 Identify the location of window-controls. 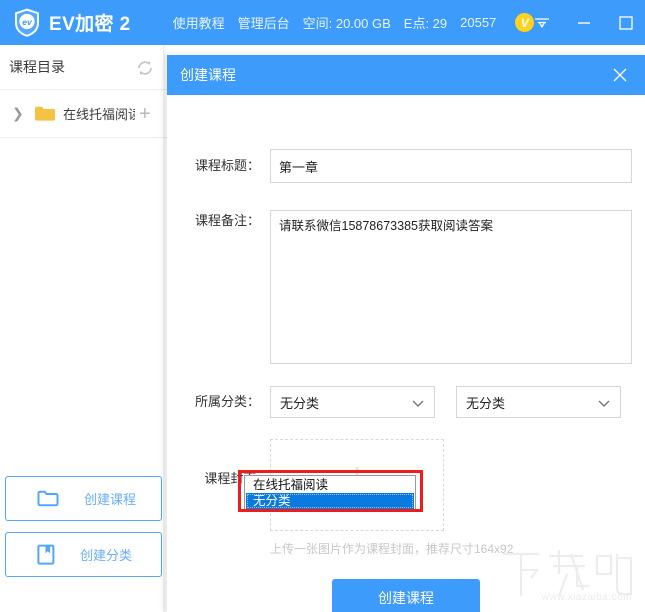
(584, 22).